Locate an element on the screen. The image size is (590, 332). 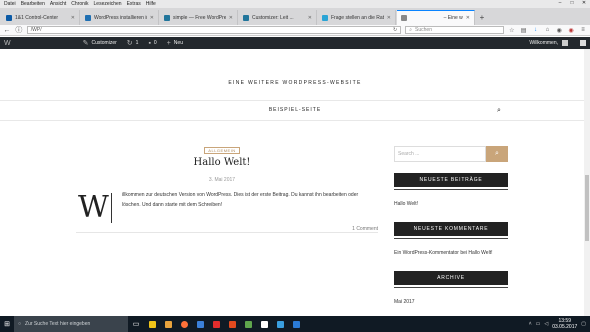
updates-link: ↻ 1 is located at coordinates (133, 43).